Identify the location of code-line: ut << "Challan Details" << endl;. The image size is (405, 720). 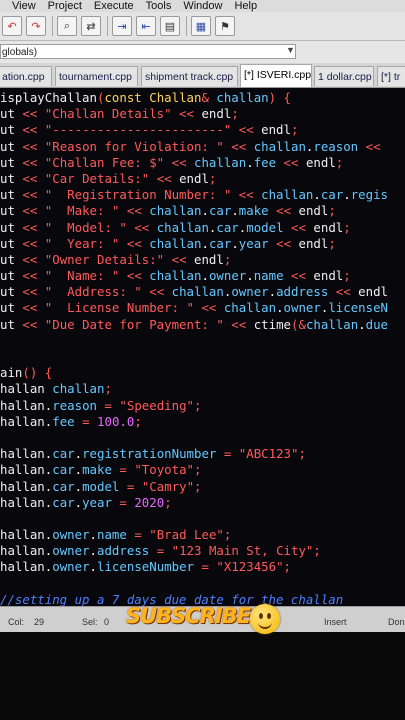
(119, 114).